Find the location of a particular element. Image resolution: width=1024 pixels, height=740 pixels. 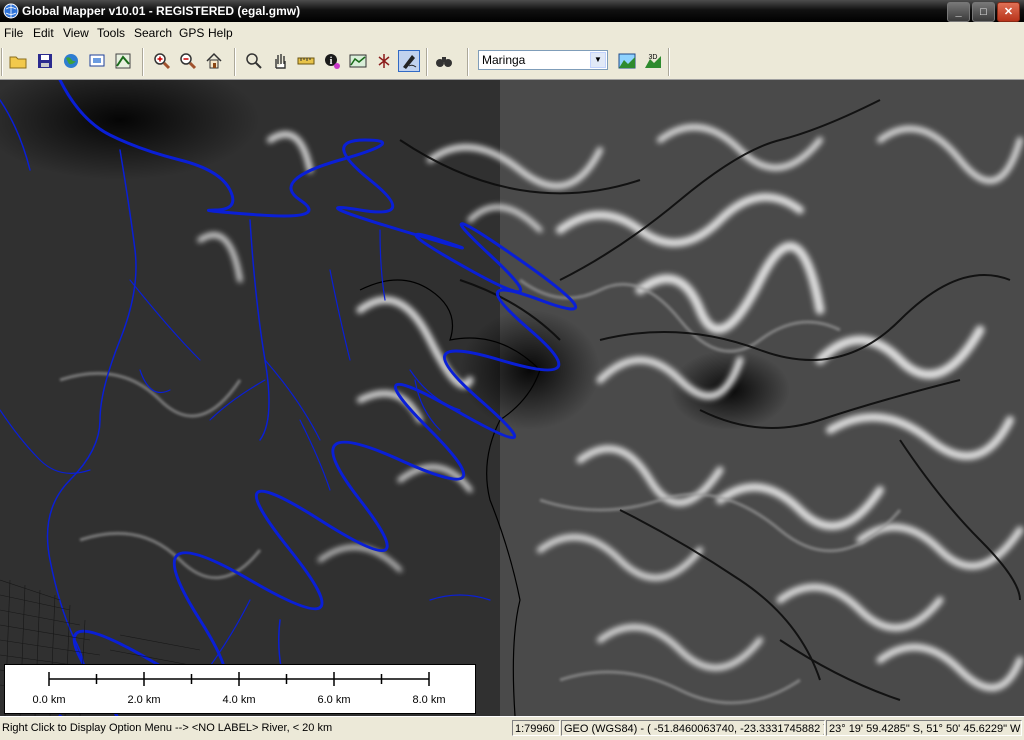

place-select: Maringa ▼ is located at coordinates (543, 60).